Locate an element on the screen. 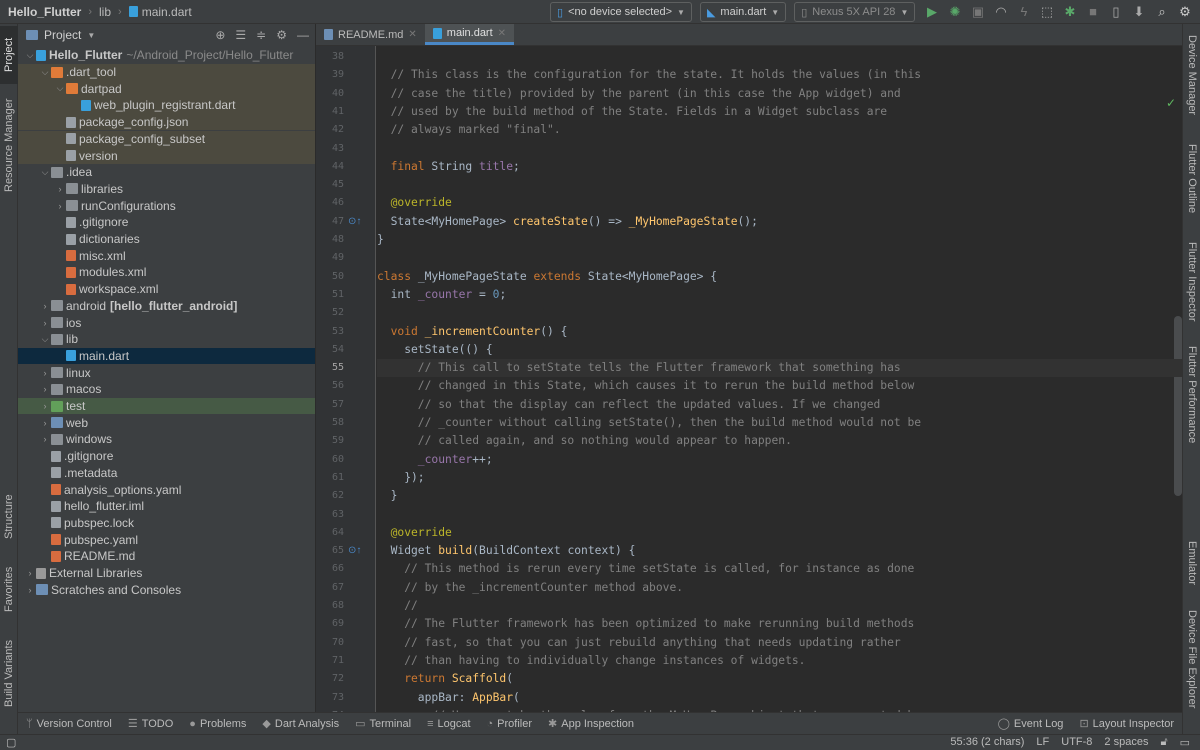 This screenshot has height=750, width=1200. file-encoding: UTF-8 is located at coordinates (1076, 742).